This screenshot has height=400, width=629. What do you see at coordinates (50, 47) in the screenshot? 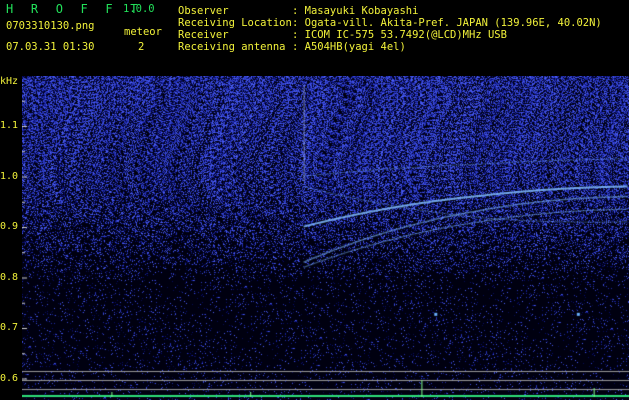
I see `date-time: 07.03.31 01:30` at bounding box center [50, 47].